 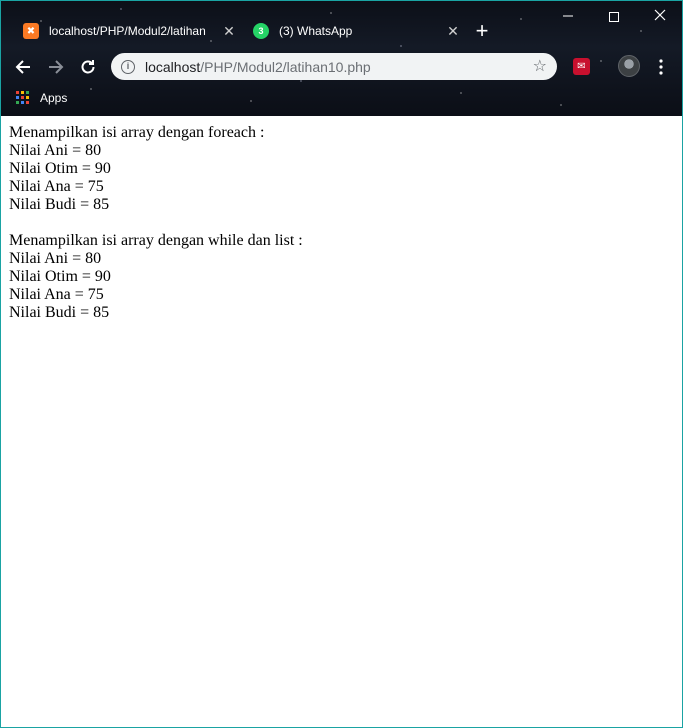 I want to click on arrow-right-icon, so click(x=56, y=67).